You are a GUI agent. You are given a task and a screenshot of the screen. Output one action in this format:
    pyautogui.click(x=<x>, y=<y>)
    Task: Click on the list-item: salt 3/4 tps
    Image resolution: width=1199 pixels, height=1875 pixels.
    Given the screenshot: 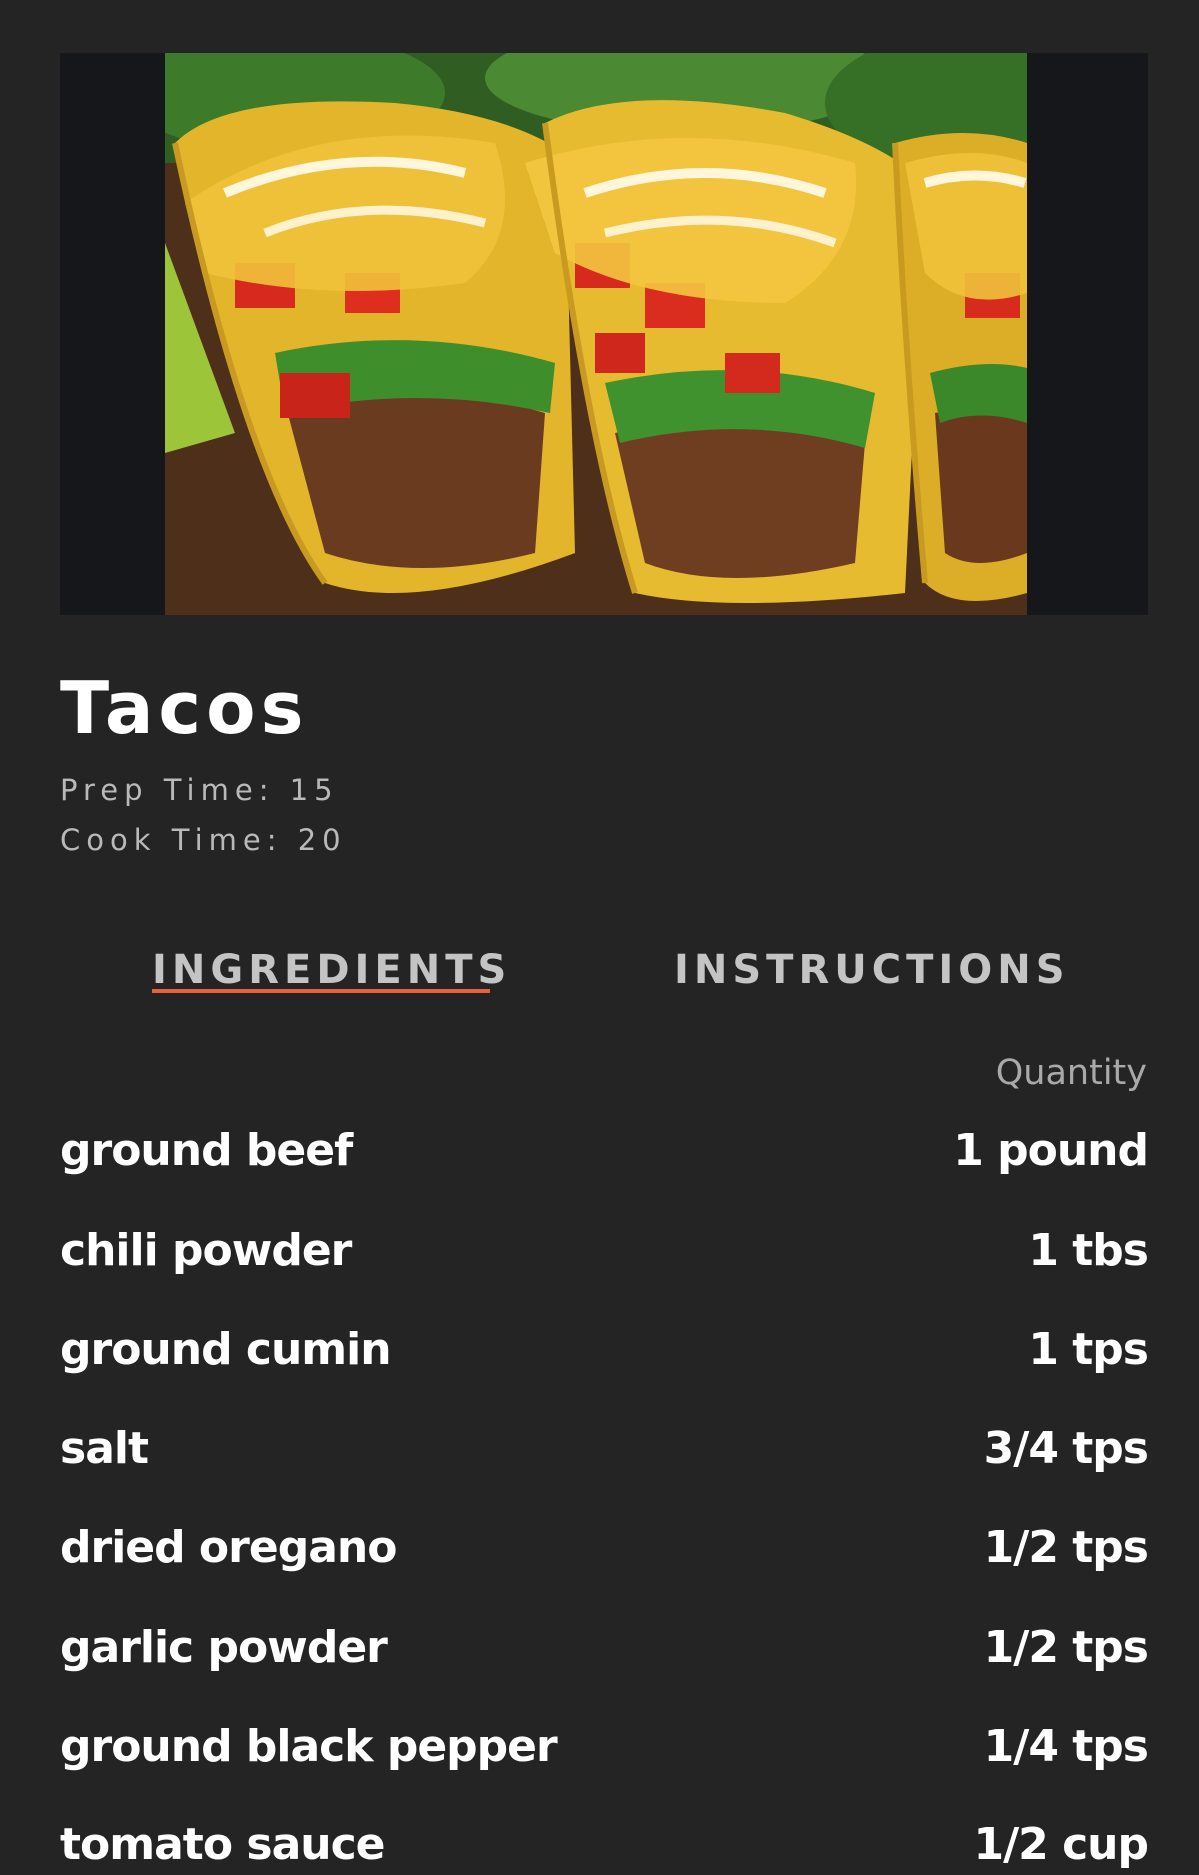 What is the action you would take?
    pyautogui.click(x=604, y=1449)
    